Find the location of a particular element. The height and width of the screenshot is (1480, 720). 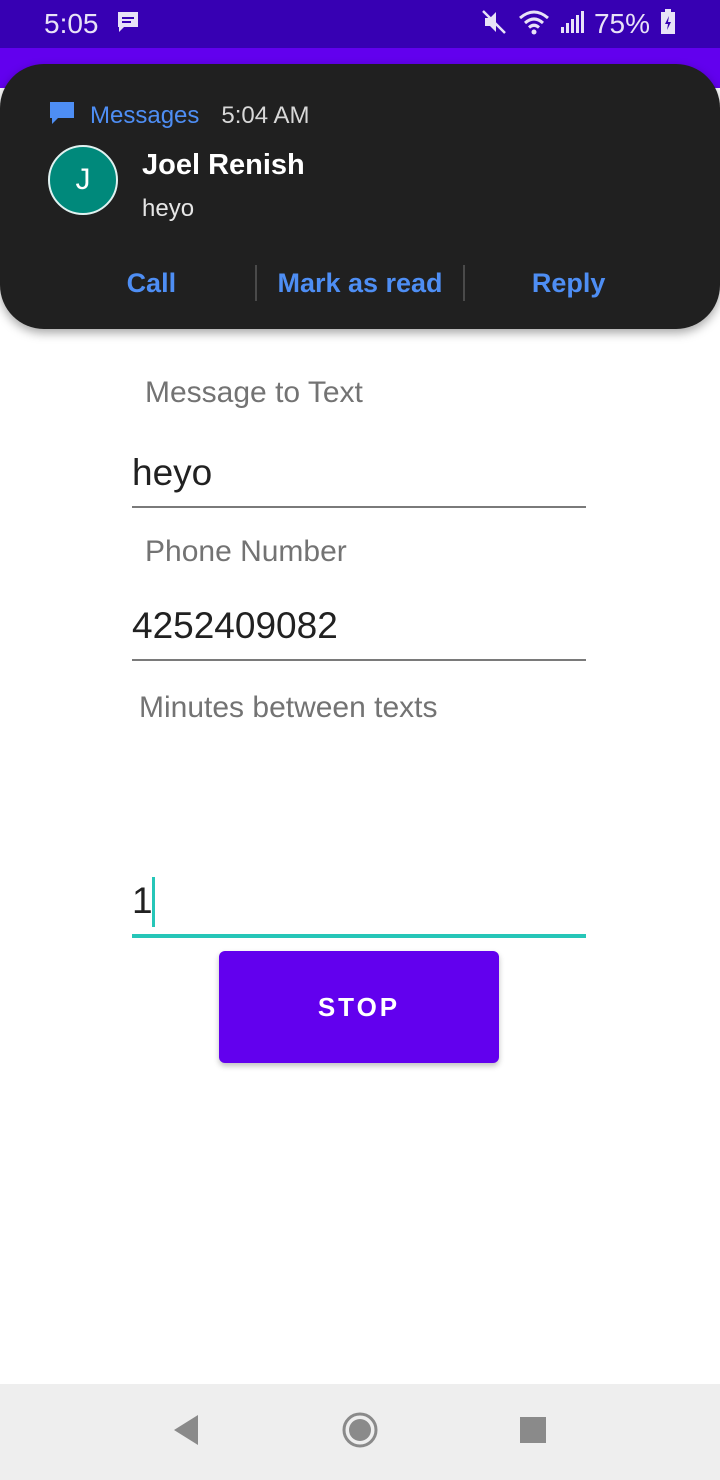

status-bar: 5:05 75% is located at coordinates (360, 24).